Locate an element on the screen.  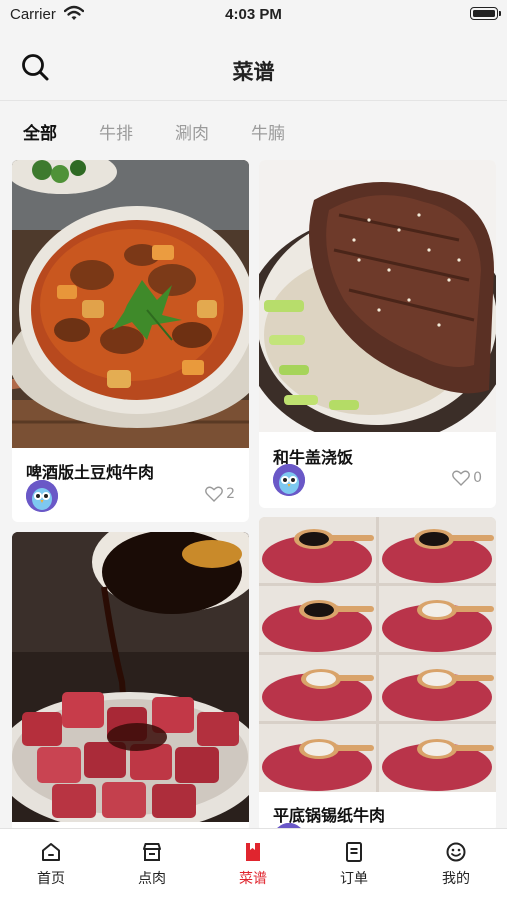
like-count: 2 is located at coordinates (230, 494).